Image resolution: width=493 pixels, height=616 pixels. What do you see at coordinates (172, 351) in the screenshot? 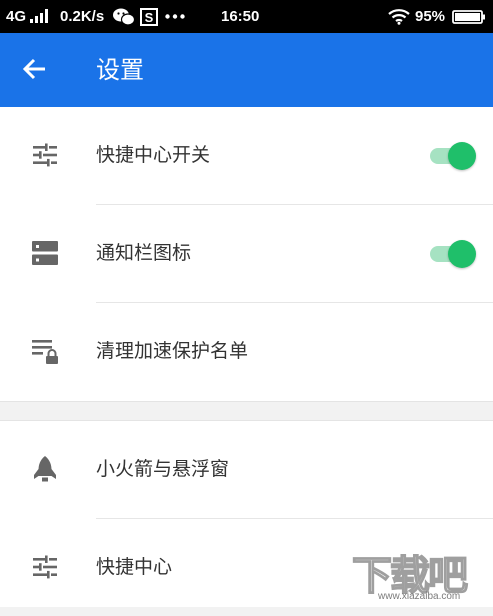
I see `setting-label: 清理加速保护名单` at bounding box center [172, 351].